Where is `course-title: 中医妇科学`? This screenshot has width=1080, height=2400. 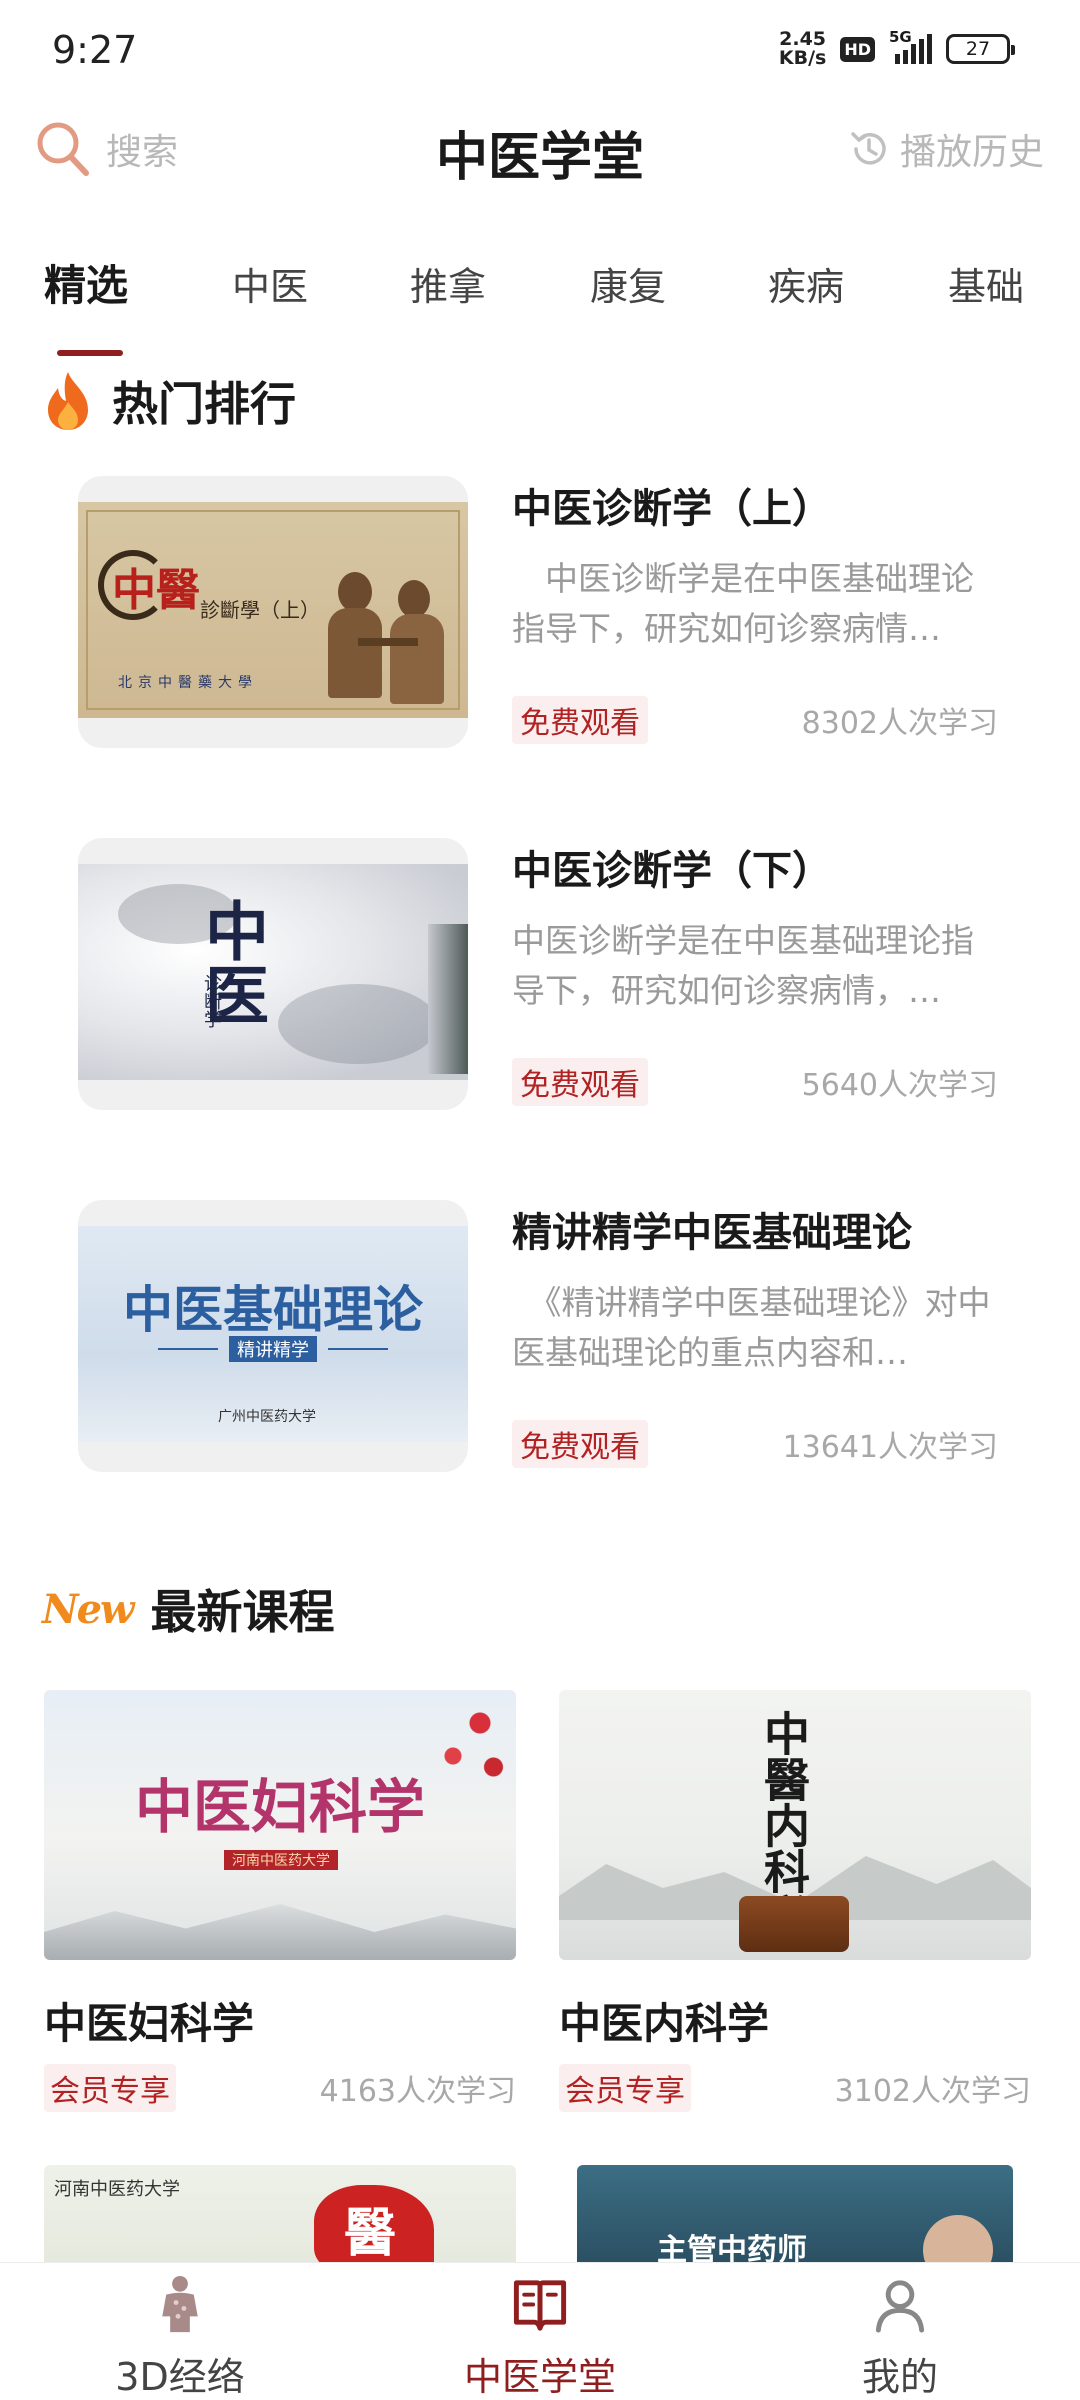 course-title: 中医妇科学 is located at coordinates (149, 2020).